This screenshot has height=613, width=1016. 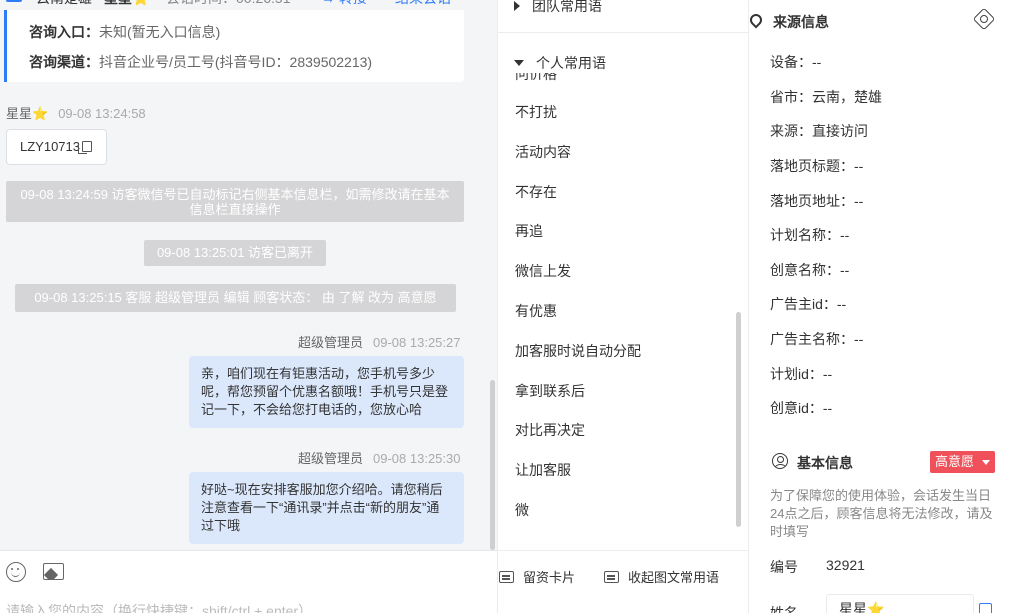 What do you see at coordinates (801, 408) in the screenshot?
I see `field-creative-id: 创意id：--` at bounding box center [801, 408].